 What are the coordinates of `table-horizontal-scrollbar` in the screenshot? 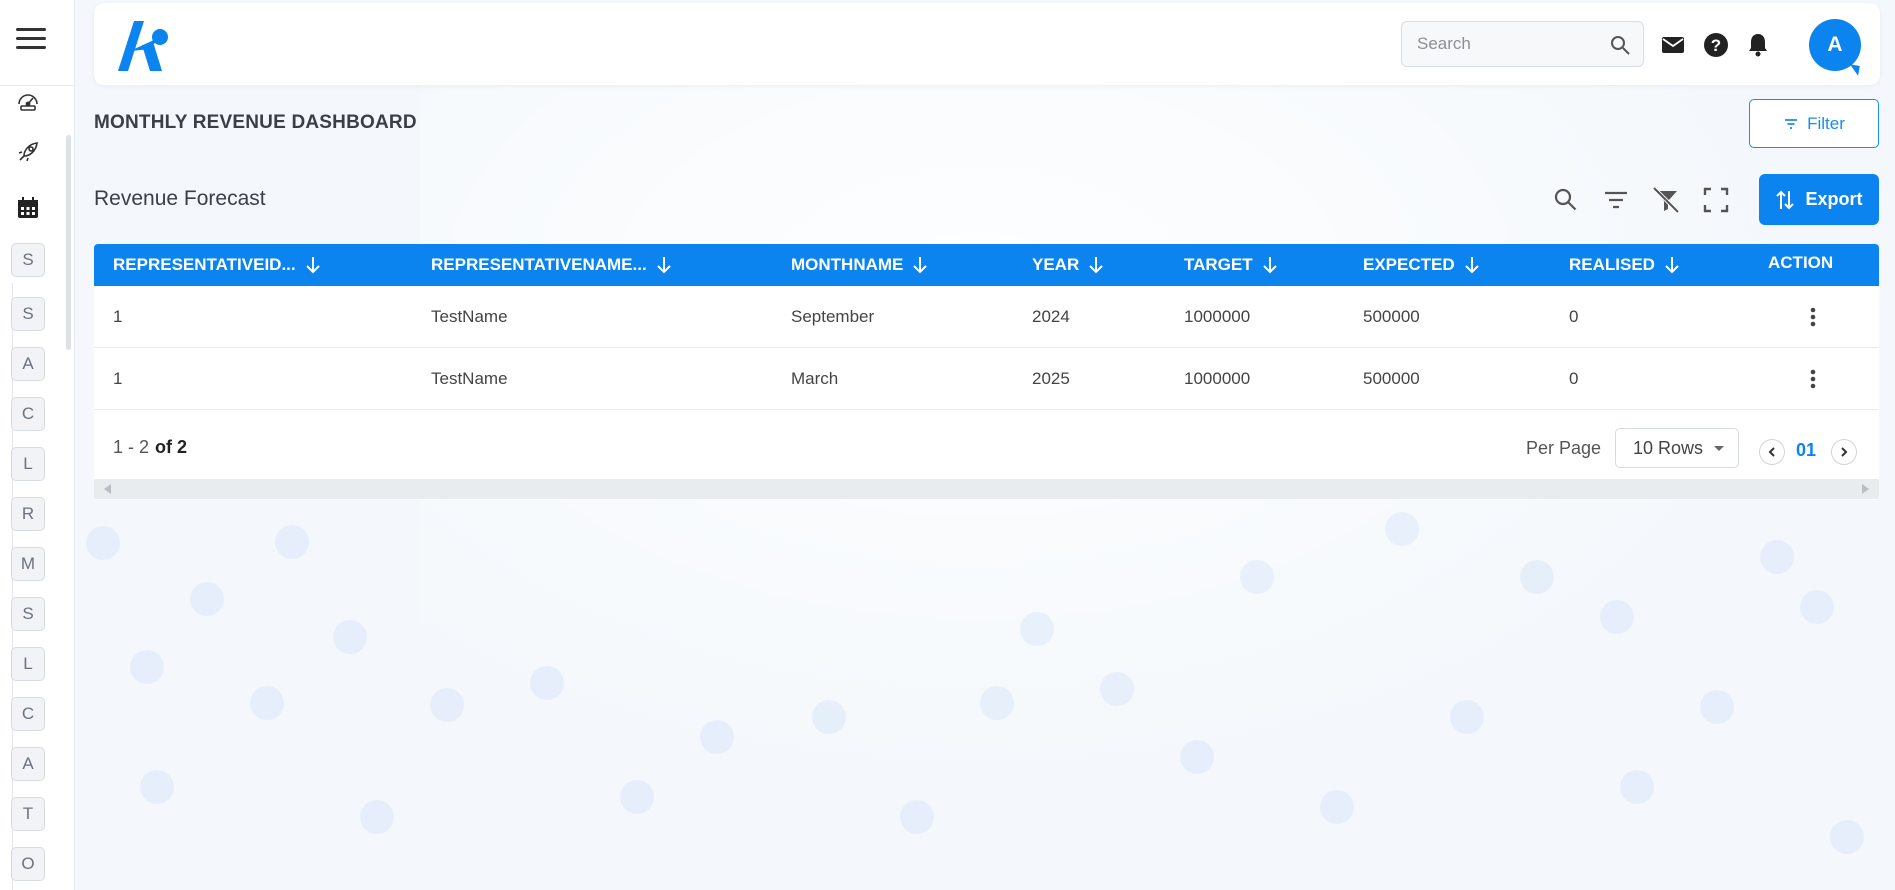 It's located at (986, 489).